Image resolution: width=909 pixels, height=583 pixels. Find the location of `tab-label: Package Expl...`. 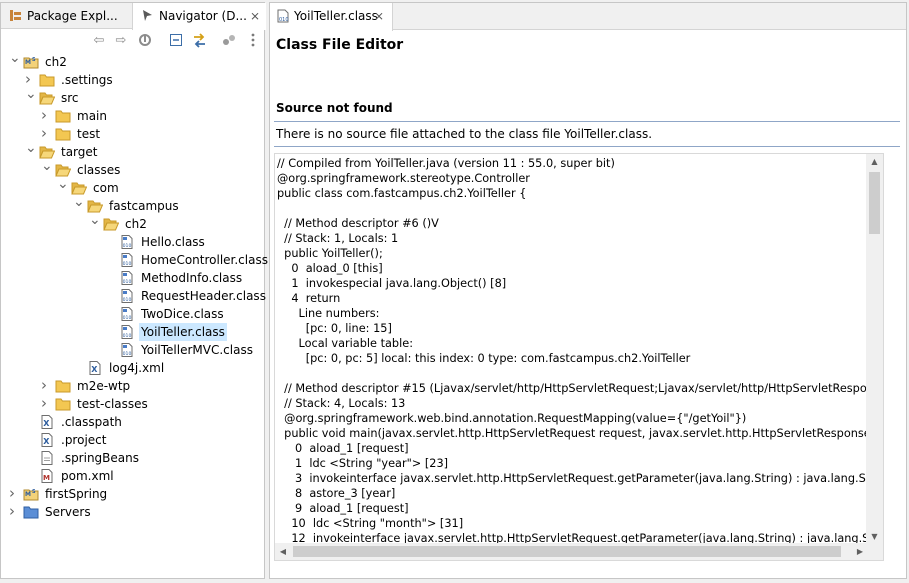

tab-label: Package Expl... is located at coordinates (72, 16).